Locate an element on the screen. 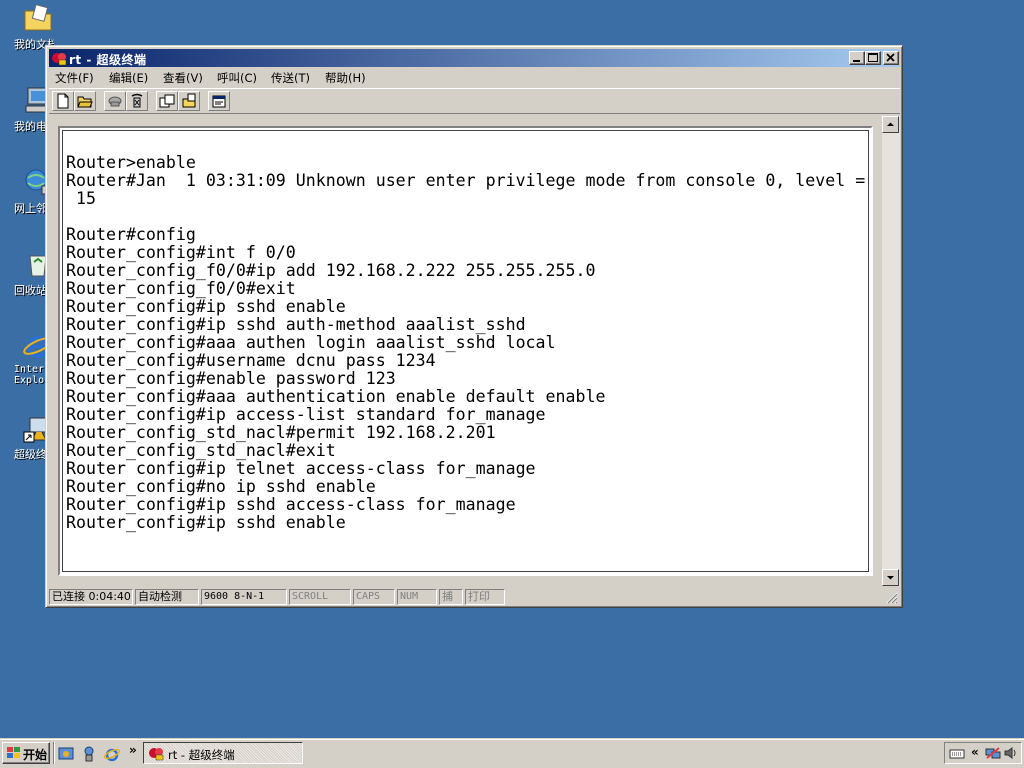  resize-grip-icon is located at coordinates (892, 598).